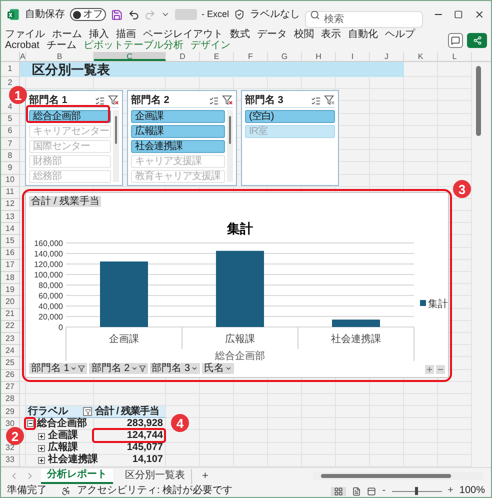 The width and height of the screenshot is (492, 498). Describe the element at coordinates (363, 19) in the screenshot. I see `search-field: 検索` at that location.